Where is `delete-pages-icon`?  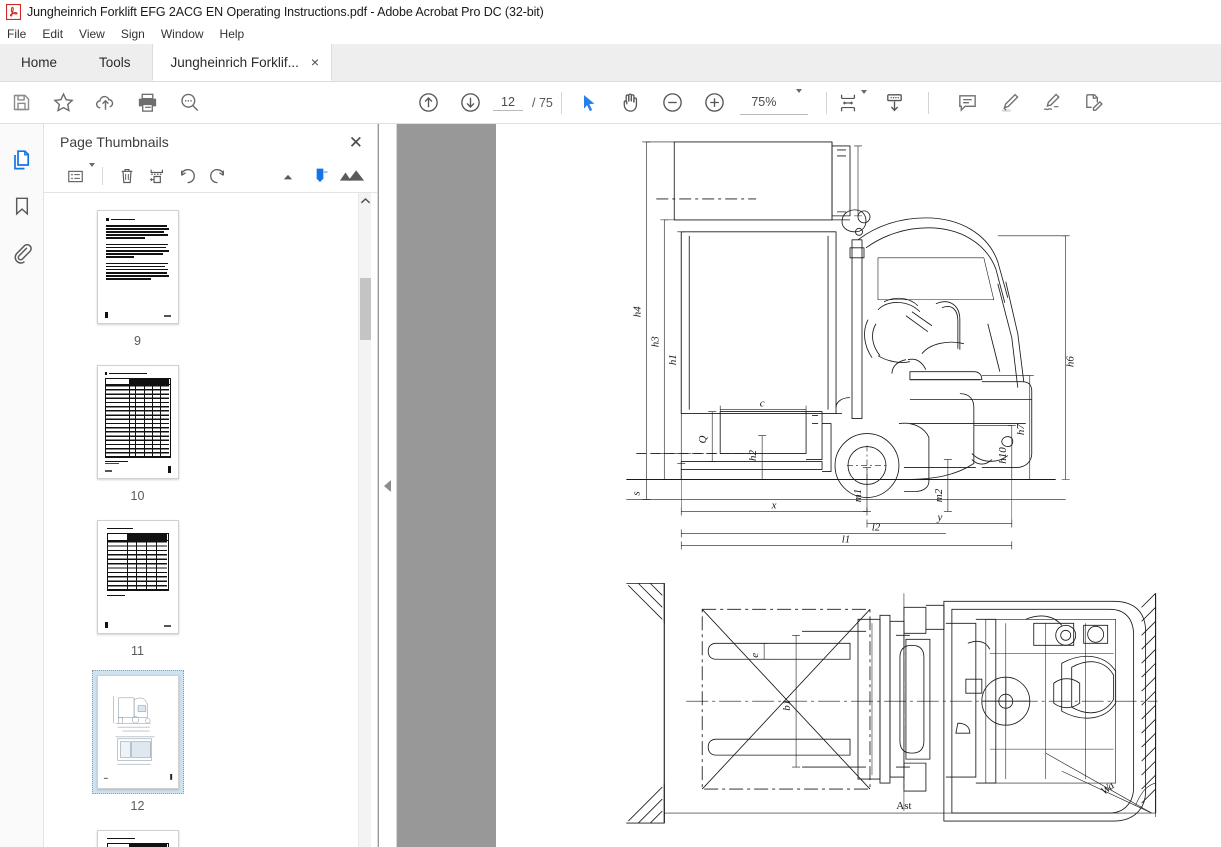
delete-pages-icon is located at coordinates (127, 176).